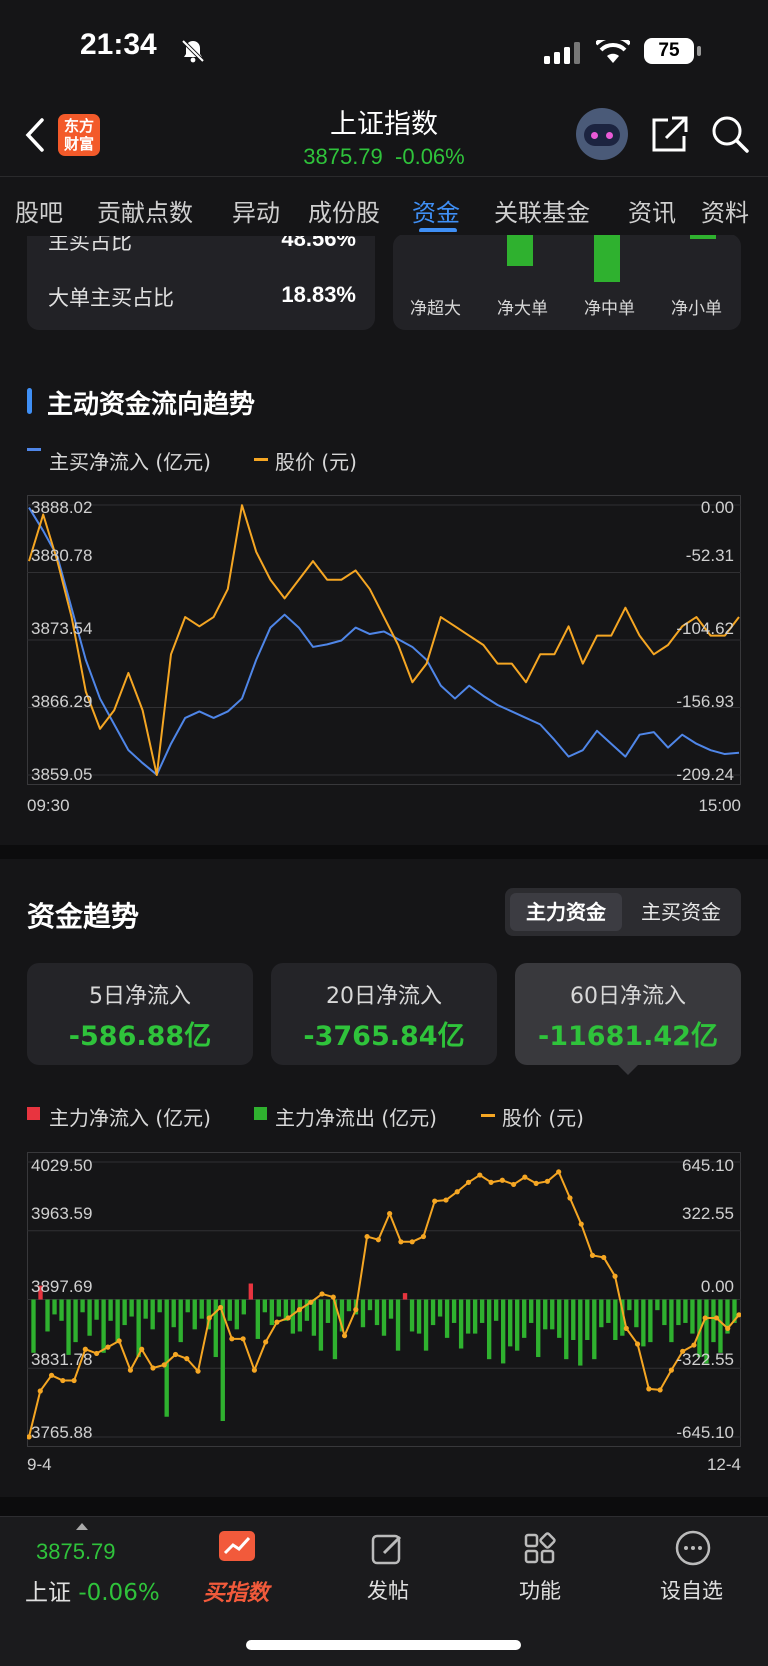 This screenshot has width=768, height=1666. What do you see at coordinates (260, 1113) in the screenshot?
I see `legend-out-swatch` at bounding box center [260, 1113].